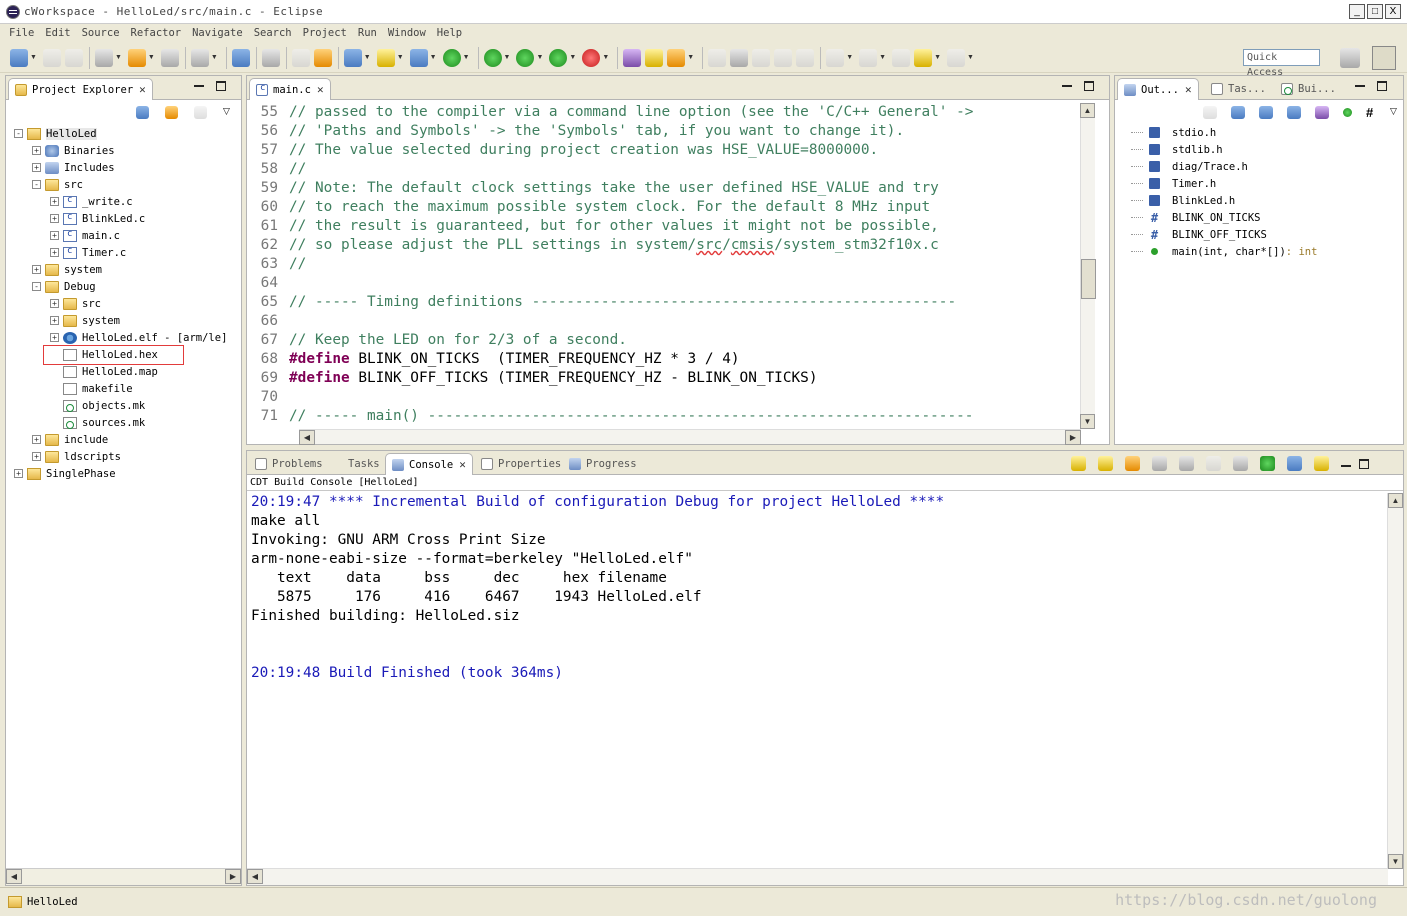  Describe the element at coordinates (868, 57) in the screenshot. I see `prev-annotation-icon` at that location.